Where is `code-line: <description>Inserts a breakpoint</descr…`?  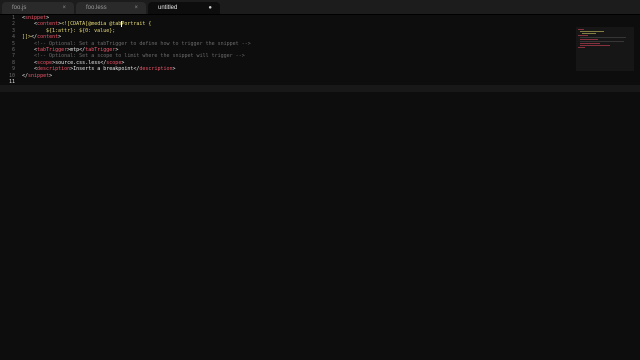 code-line: <description>Inserts a breakpoint</descr… is located at coordinates (105, 69).